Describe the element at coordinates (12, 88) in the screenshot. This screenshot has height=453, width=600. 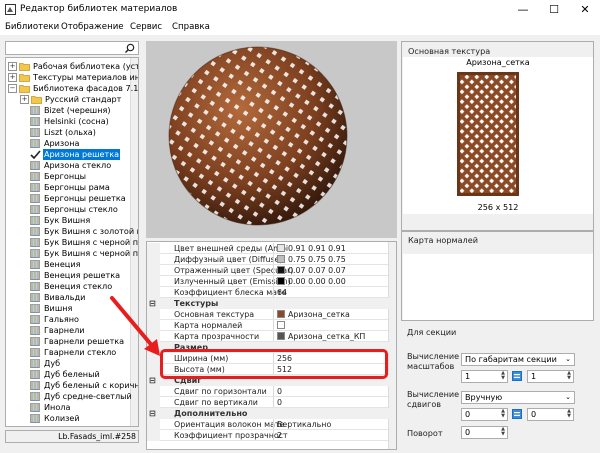
I see `expand-toggle-icon: −` at that location.